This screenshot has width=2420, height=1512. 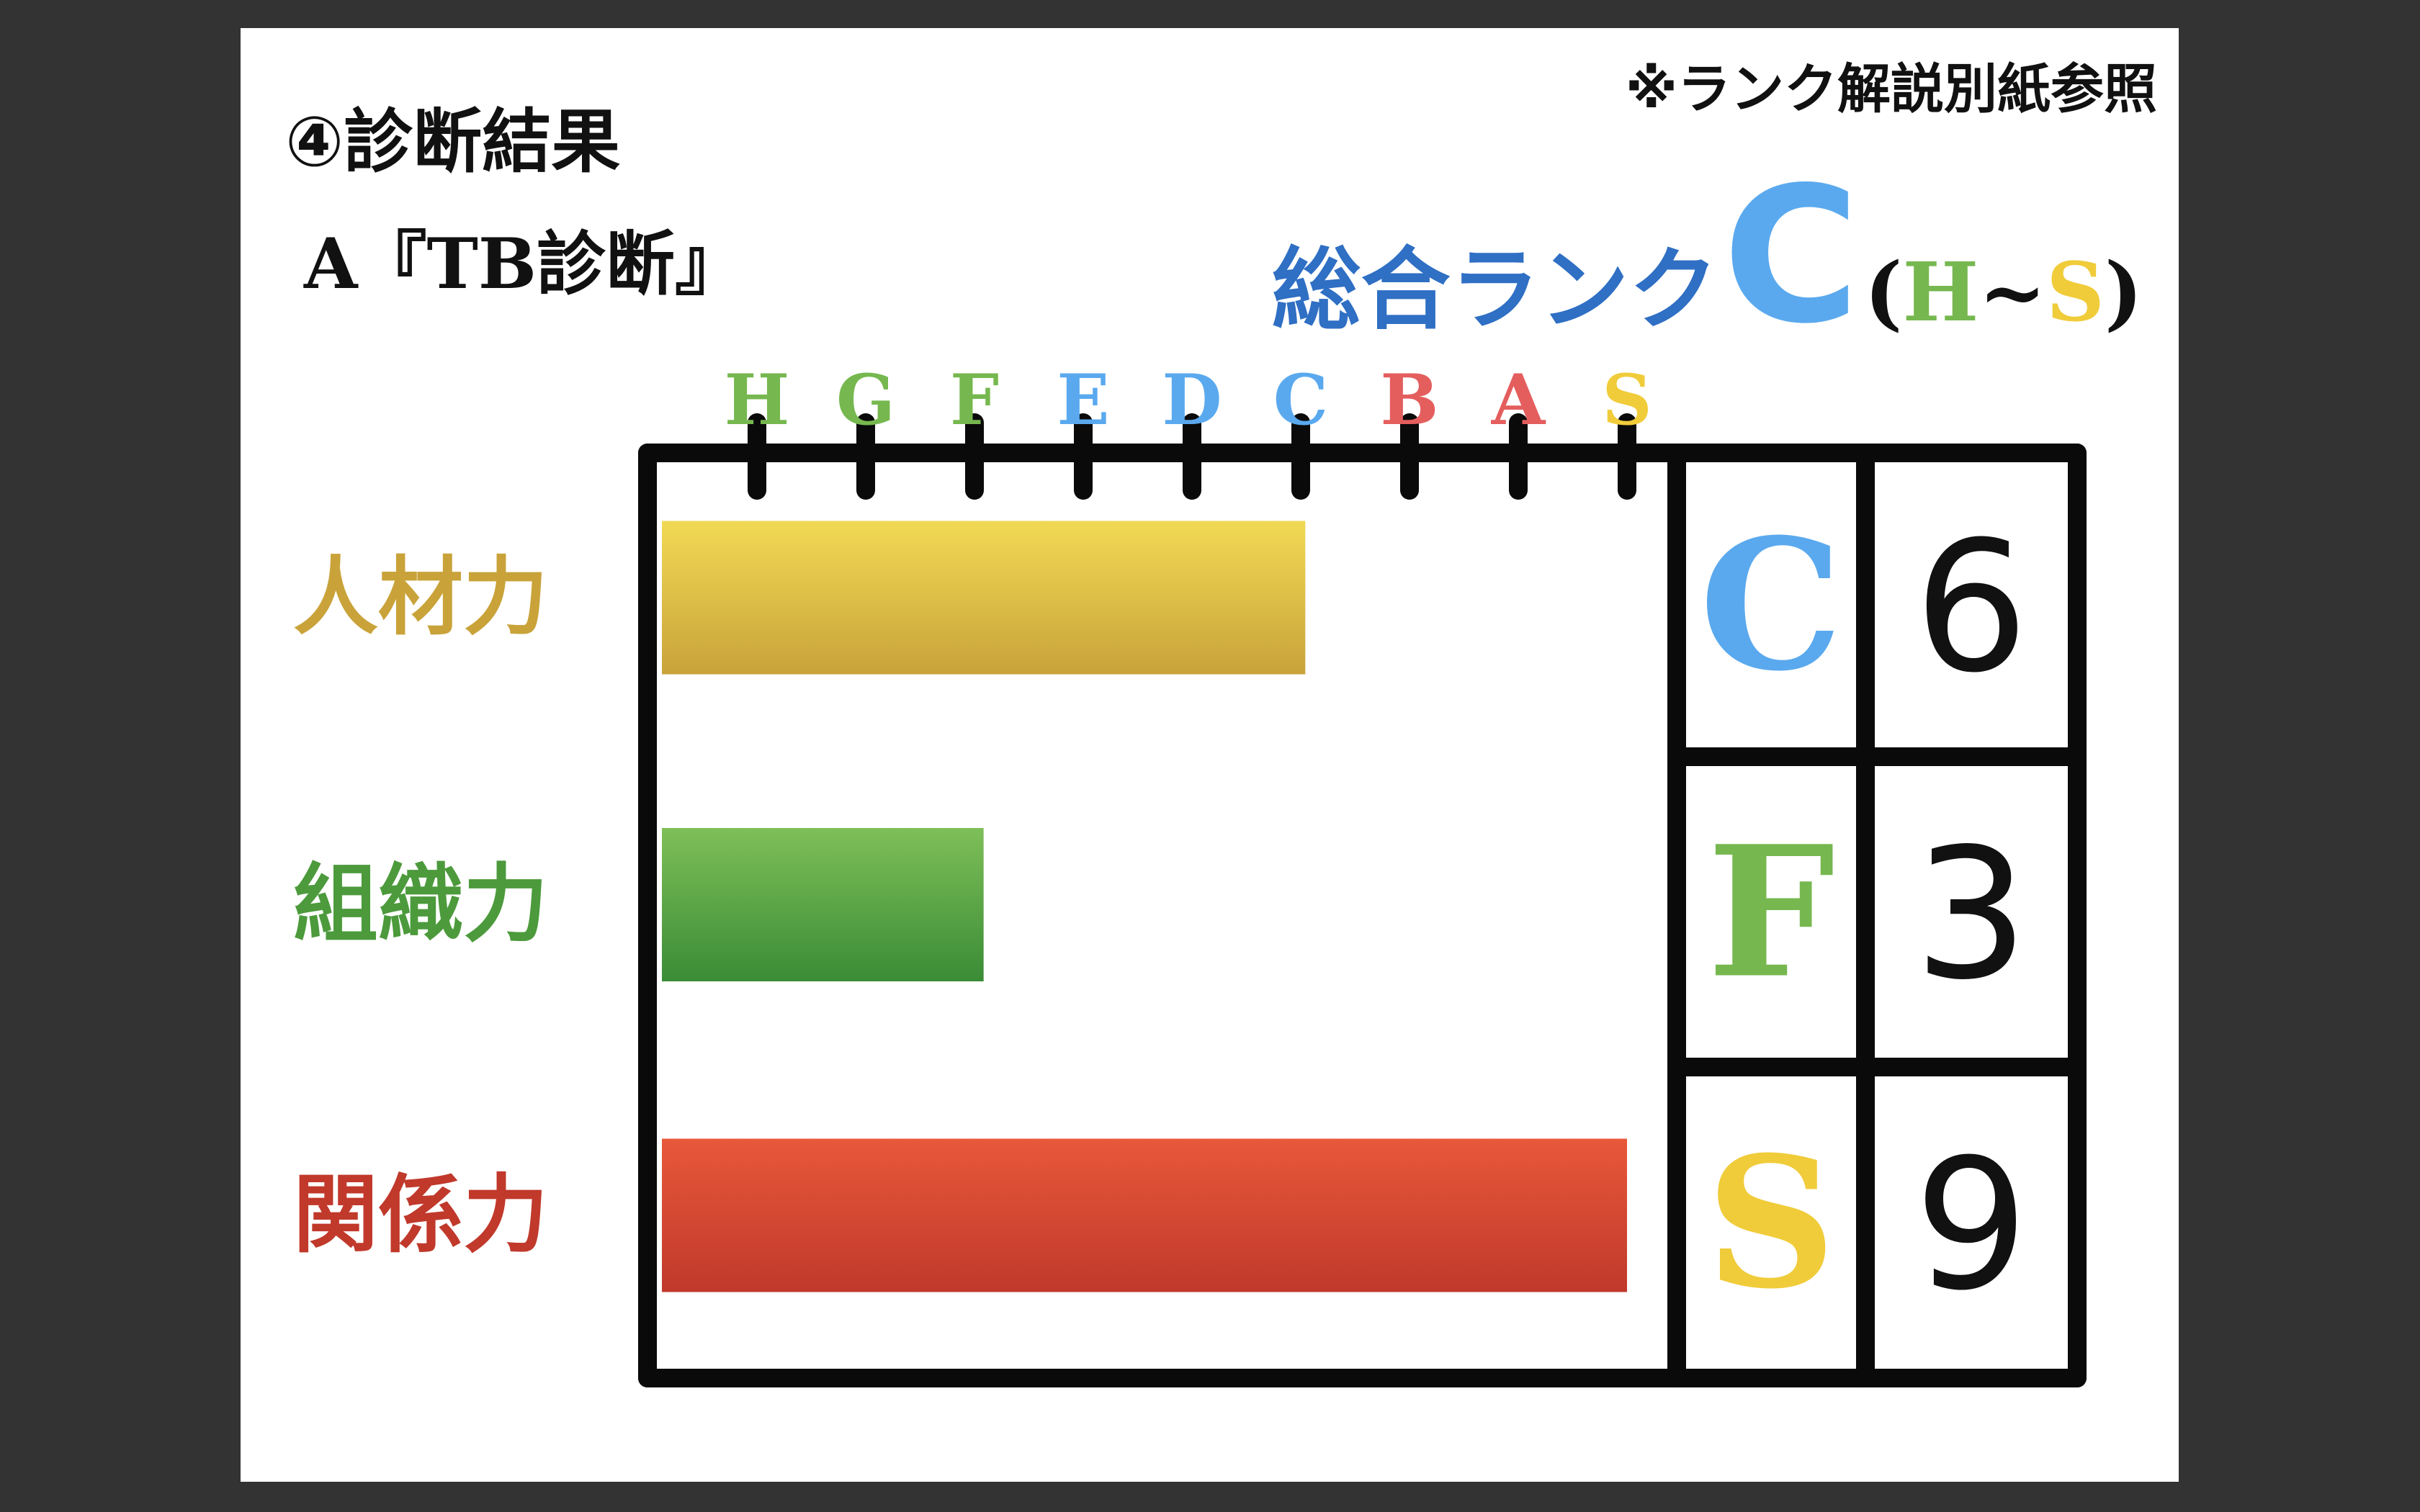 I want to click on rank-cell-letter: S, so click(x=1771, y=1222).